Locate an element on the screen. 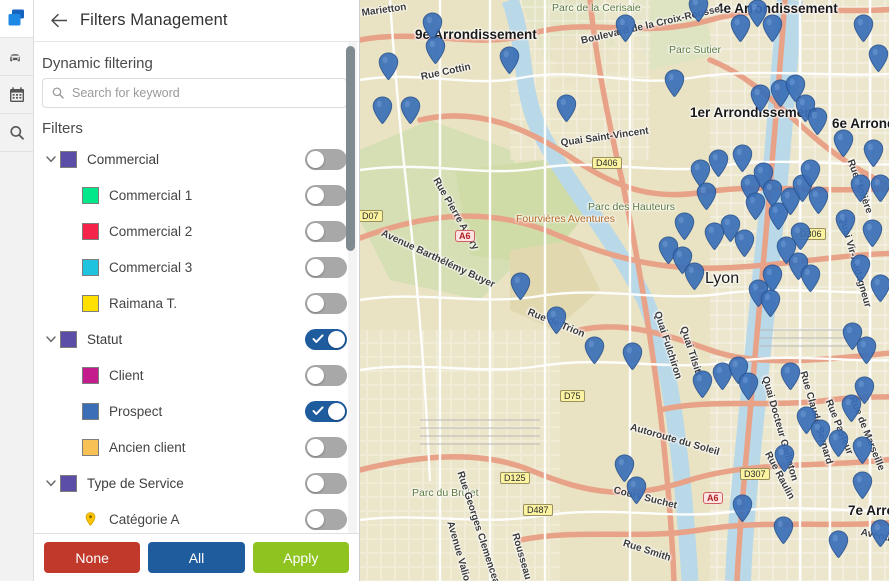  rail-item-vehicles is located at coordinates (16, 57).